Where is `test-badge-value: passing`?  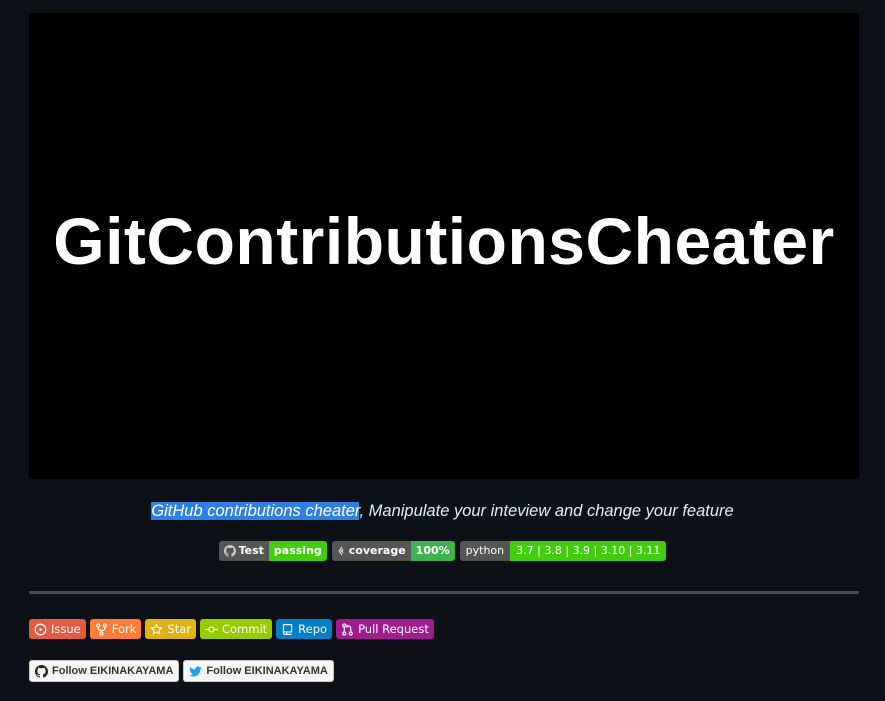 test-badge-value: passing is located at coordinates (297, 551).